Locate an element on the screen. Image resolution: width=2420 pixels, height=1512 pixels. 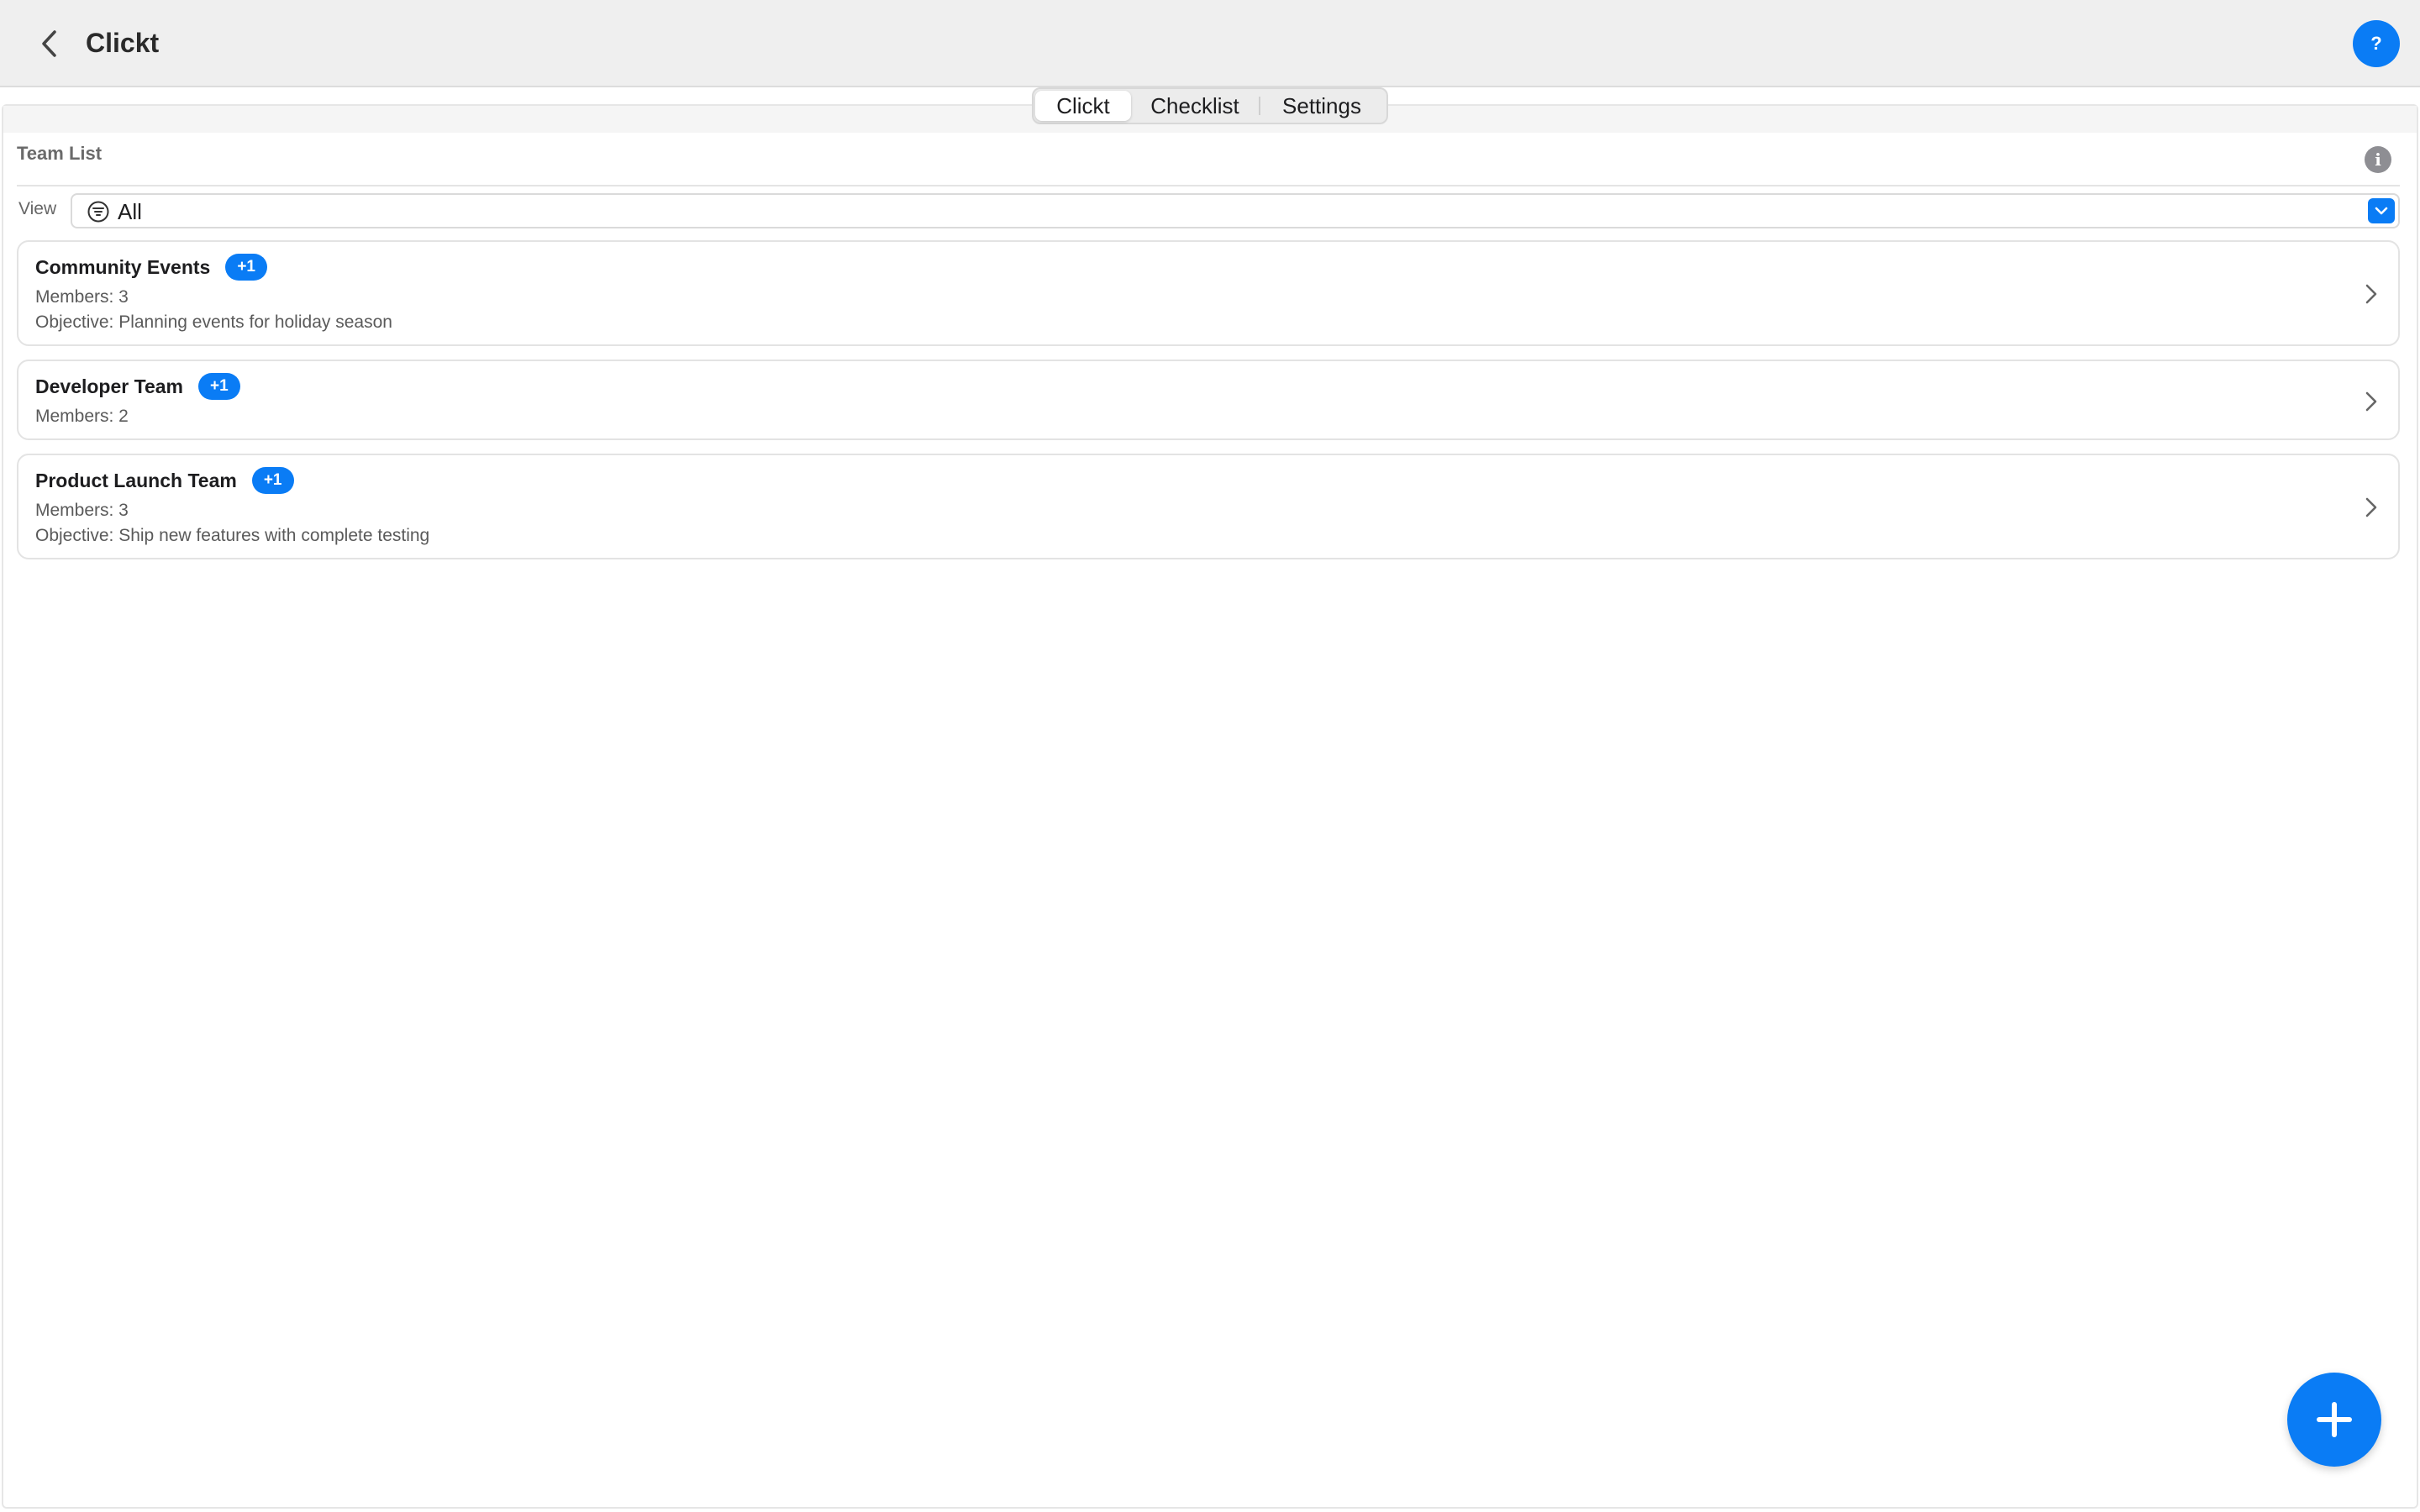
help-button: ? is located at coordinates (2376, 43).